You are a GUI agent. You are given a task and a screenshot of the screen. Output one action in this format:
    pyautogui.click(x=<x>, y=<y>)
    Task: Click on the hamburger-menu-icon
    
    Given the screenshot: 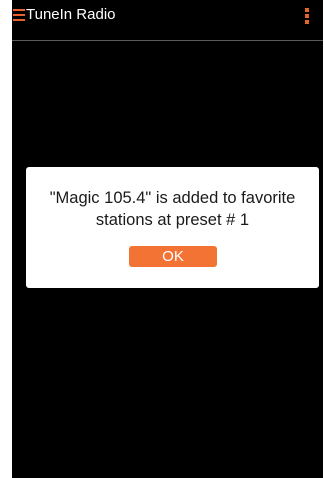 What is the action you would take?
    pyautogui.click(x=19, y=15)
    